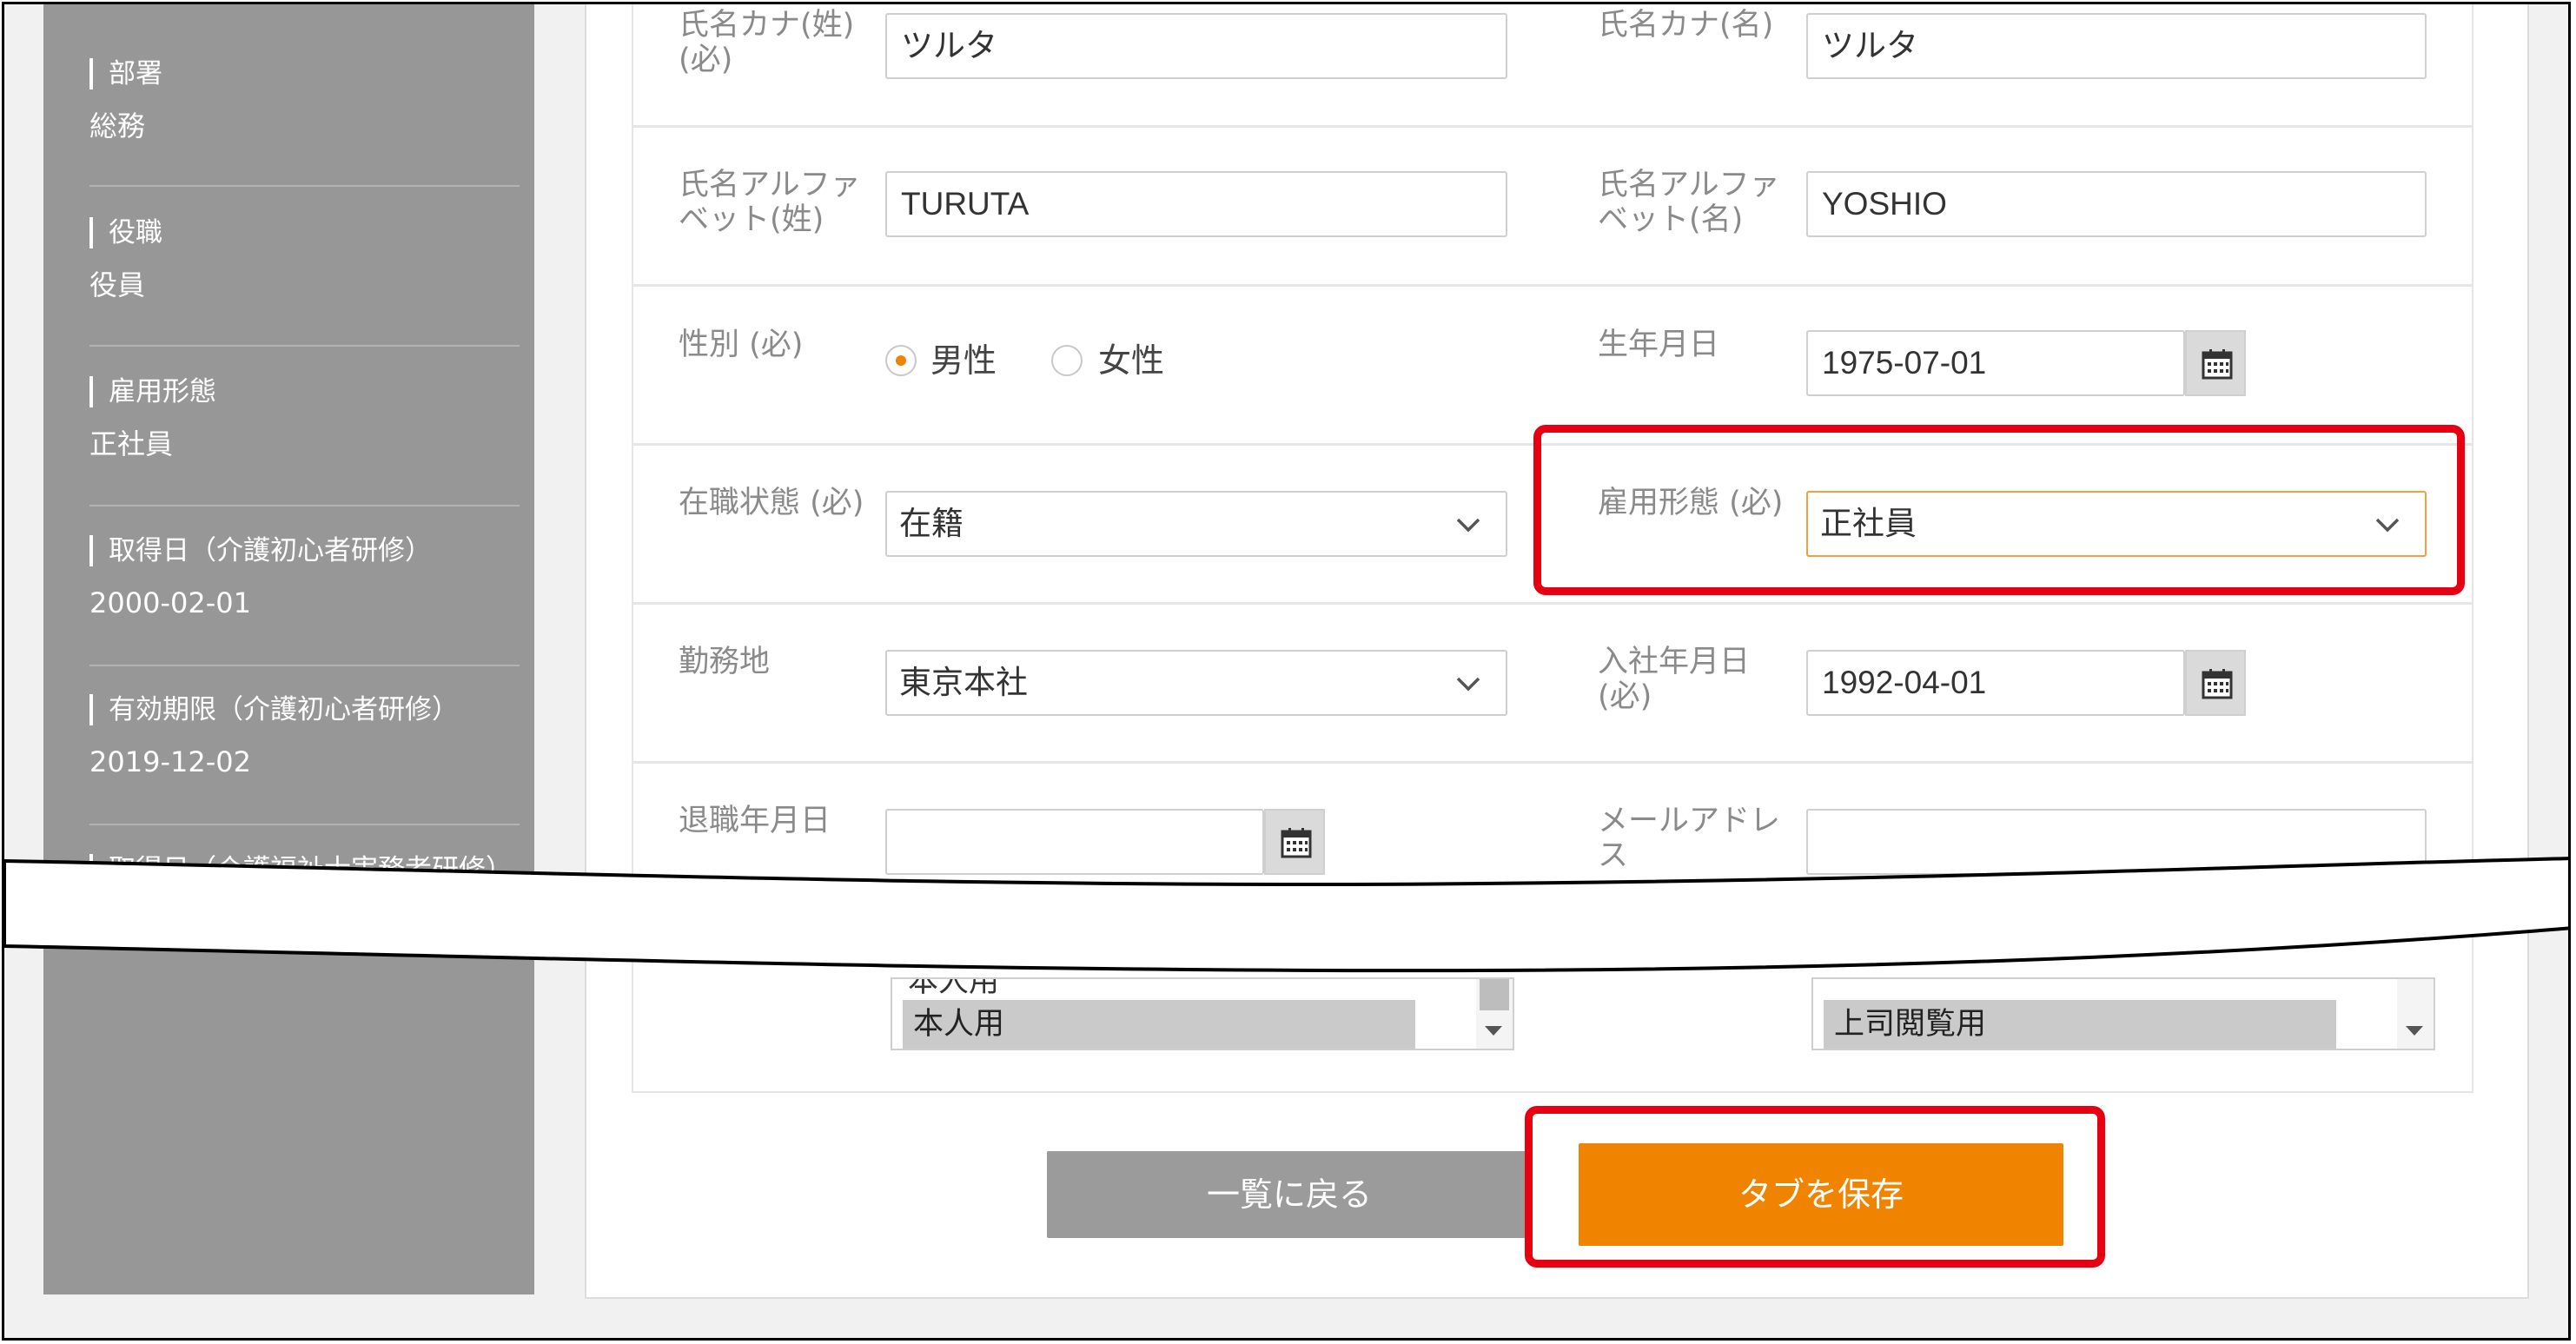 The height and width of the screenshot is (1344, 2576). Describe the element at coordinates (1286, 915) in the screenshot. I see `page-cut-band` at that location.